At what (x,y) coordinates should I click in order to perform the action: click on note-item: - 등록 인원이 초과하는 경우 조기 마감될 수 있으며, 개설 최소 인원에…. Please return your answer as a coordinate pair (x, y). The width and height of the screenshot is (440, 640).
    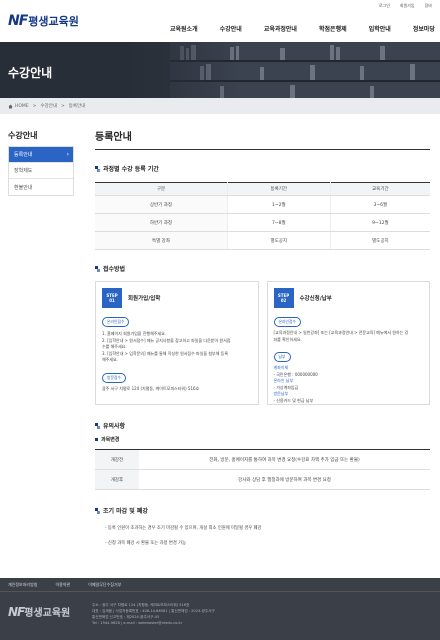
    Looking at the image, I should click on (183, 528).